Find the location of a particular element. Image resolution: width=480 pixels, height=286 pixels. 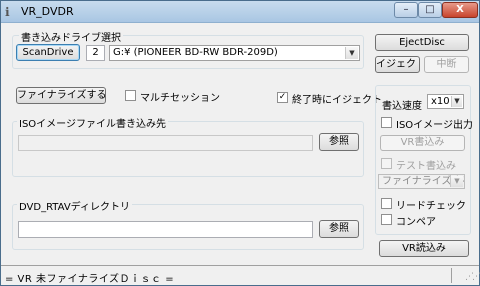

vr-read-button: VR読込み is located at coordinates (424, 248).